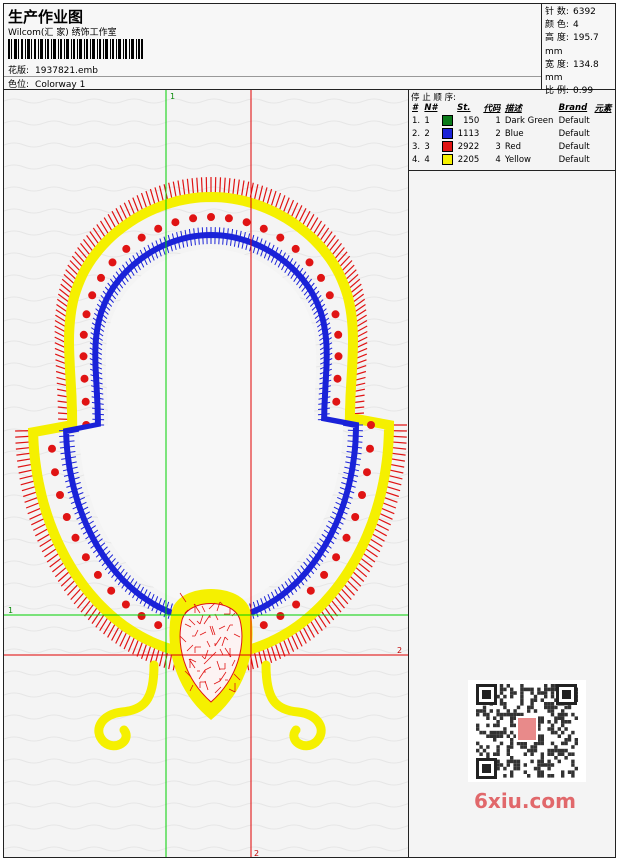  Describe the element at coordinates (431, 108) in the screenshot. I see `col-needle: N#` at that location.